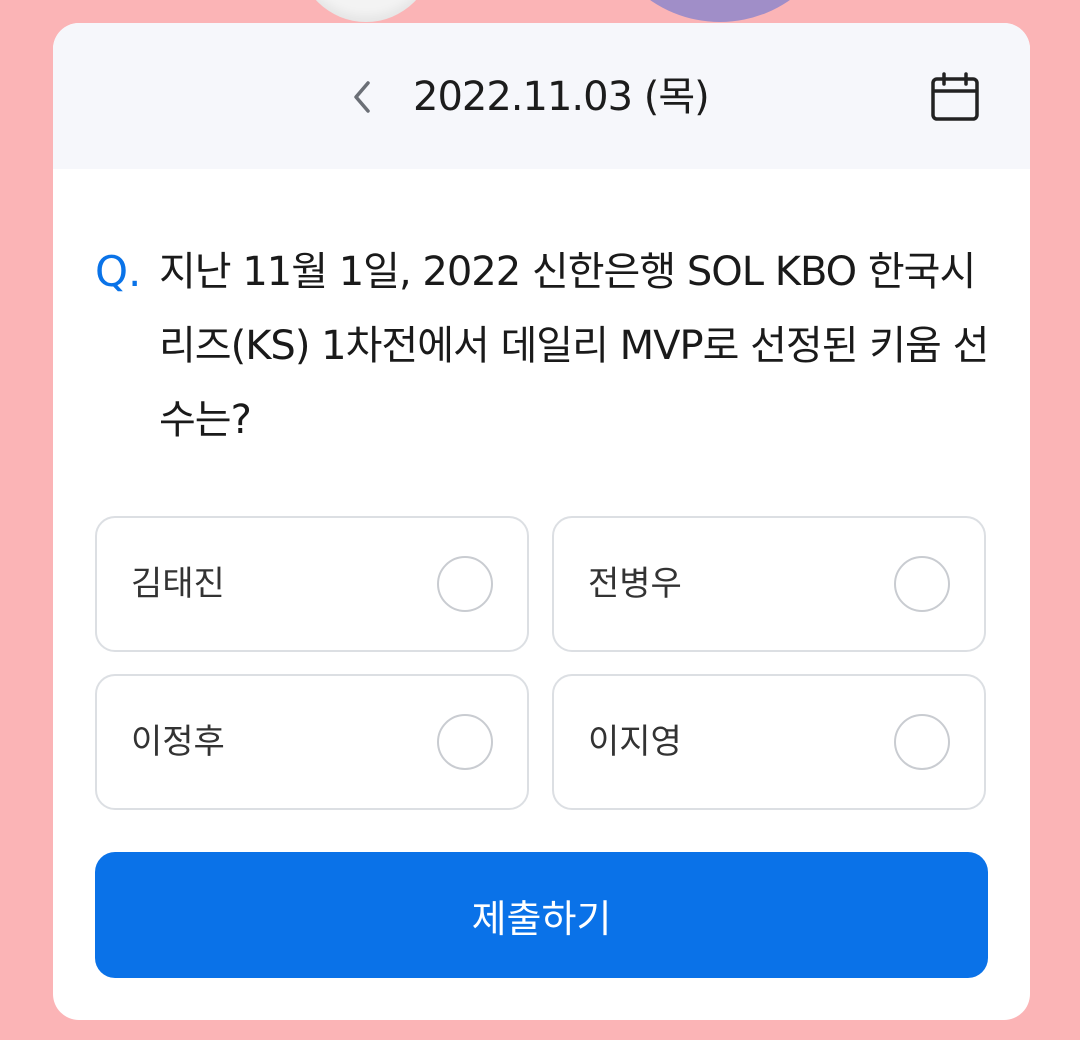 This screenshot has height=1040, width=1080. Describe the element at coordinates (178, 742) in the screenshot. I see `answer-option-label: 이정후` at that location.